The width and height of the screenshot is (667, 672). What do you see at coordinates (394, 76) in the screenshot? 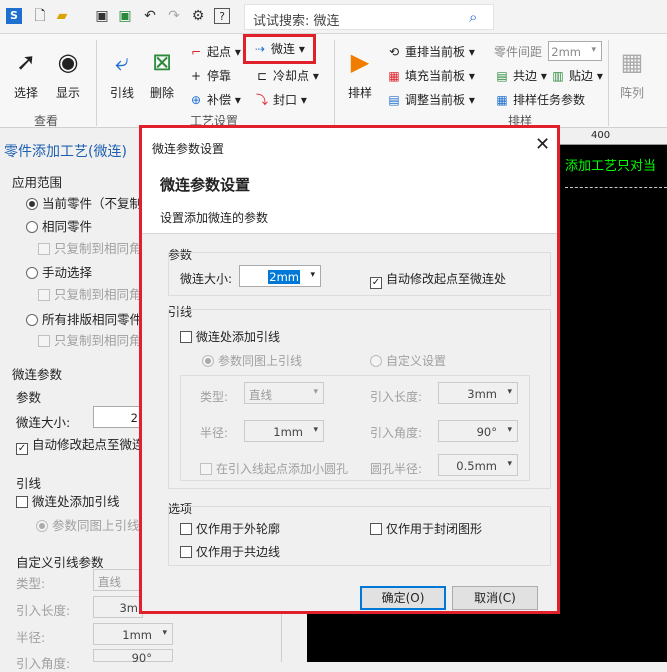
I see `fill-icon: ▦` at bounding box center [394, 76].